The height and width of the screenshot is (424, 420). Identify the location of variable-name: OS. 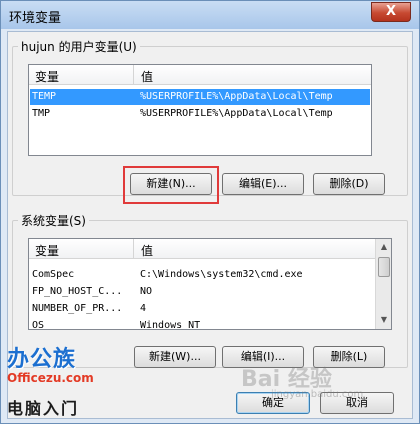
(38, 325).